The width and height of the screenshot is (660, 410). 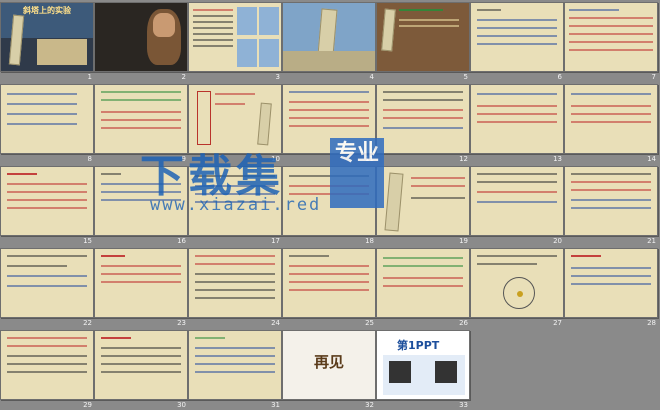 I want to click on slide-thumb-2: 2, so click(x=141, y=42).